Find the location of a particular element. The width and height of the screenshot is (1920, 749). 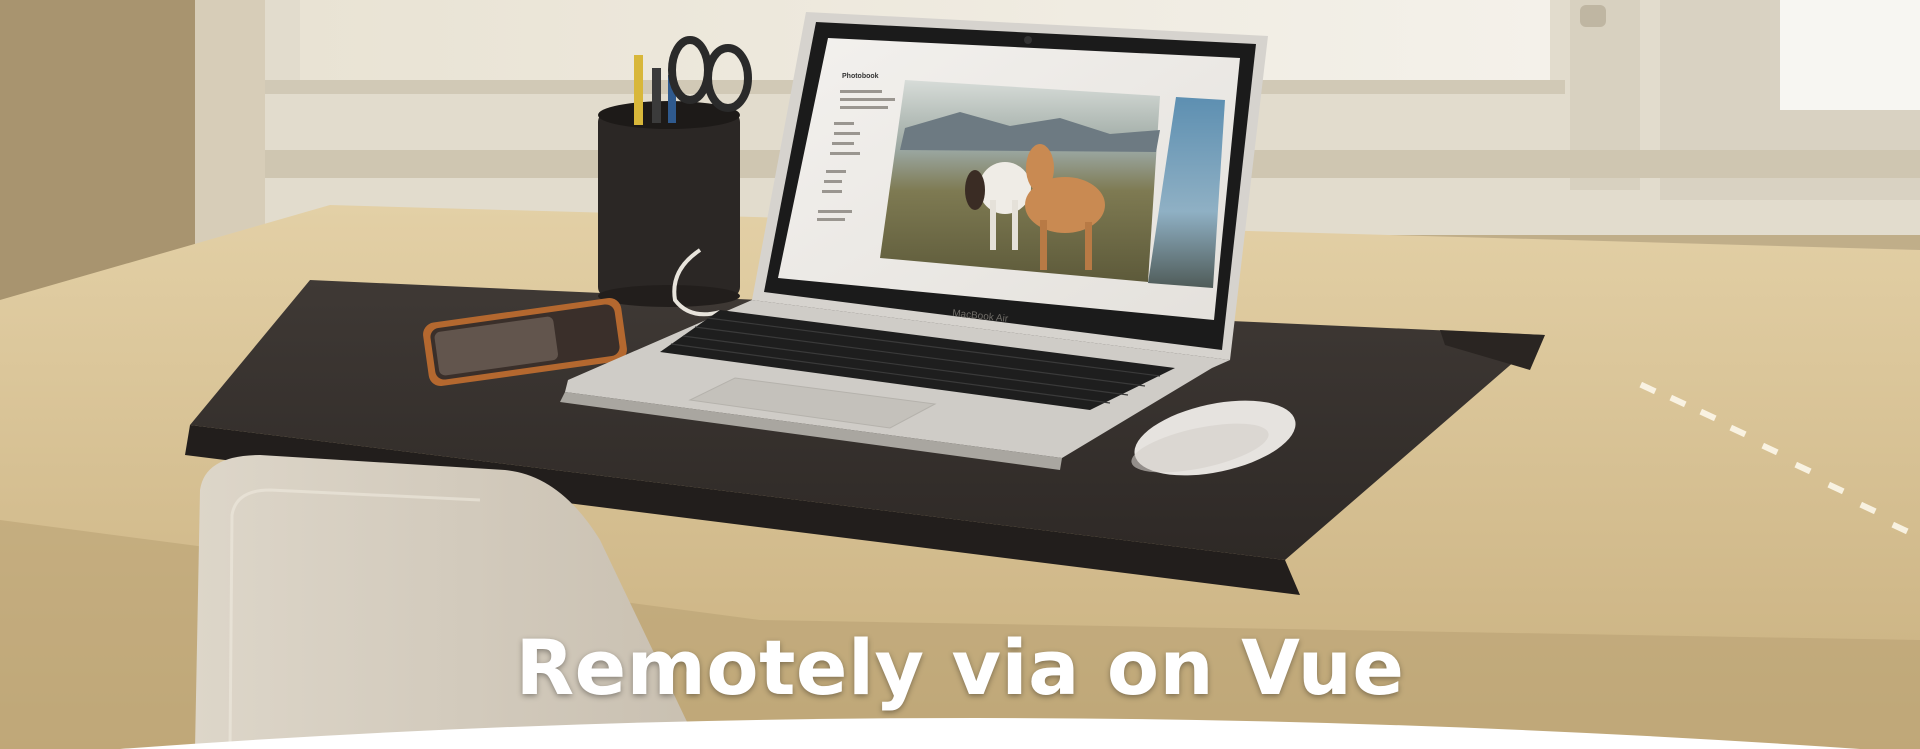

hero-title: Remotely via on Vue is located at coordinates (960, 667).